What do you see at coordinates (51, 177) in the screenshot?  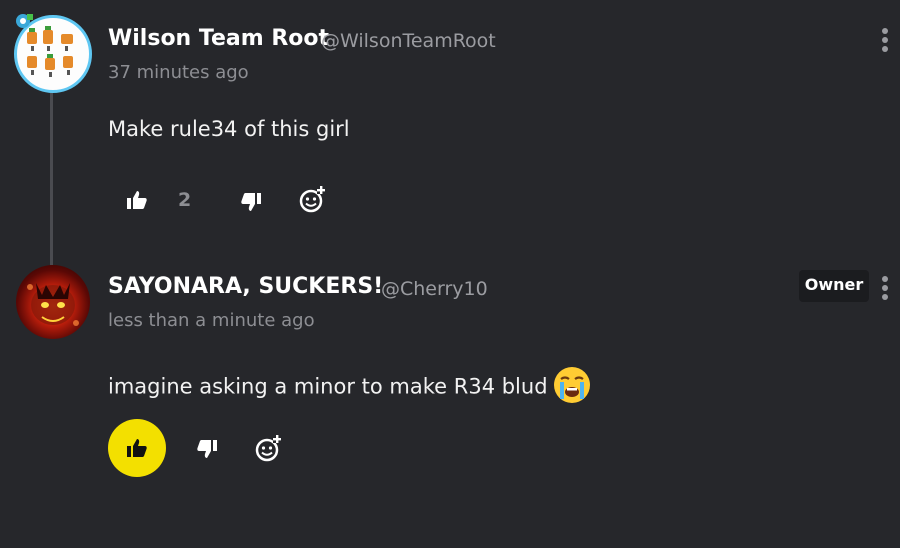 I see `thread-line` at bounding box center [51, 177].